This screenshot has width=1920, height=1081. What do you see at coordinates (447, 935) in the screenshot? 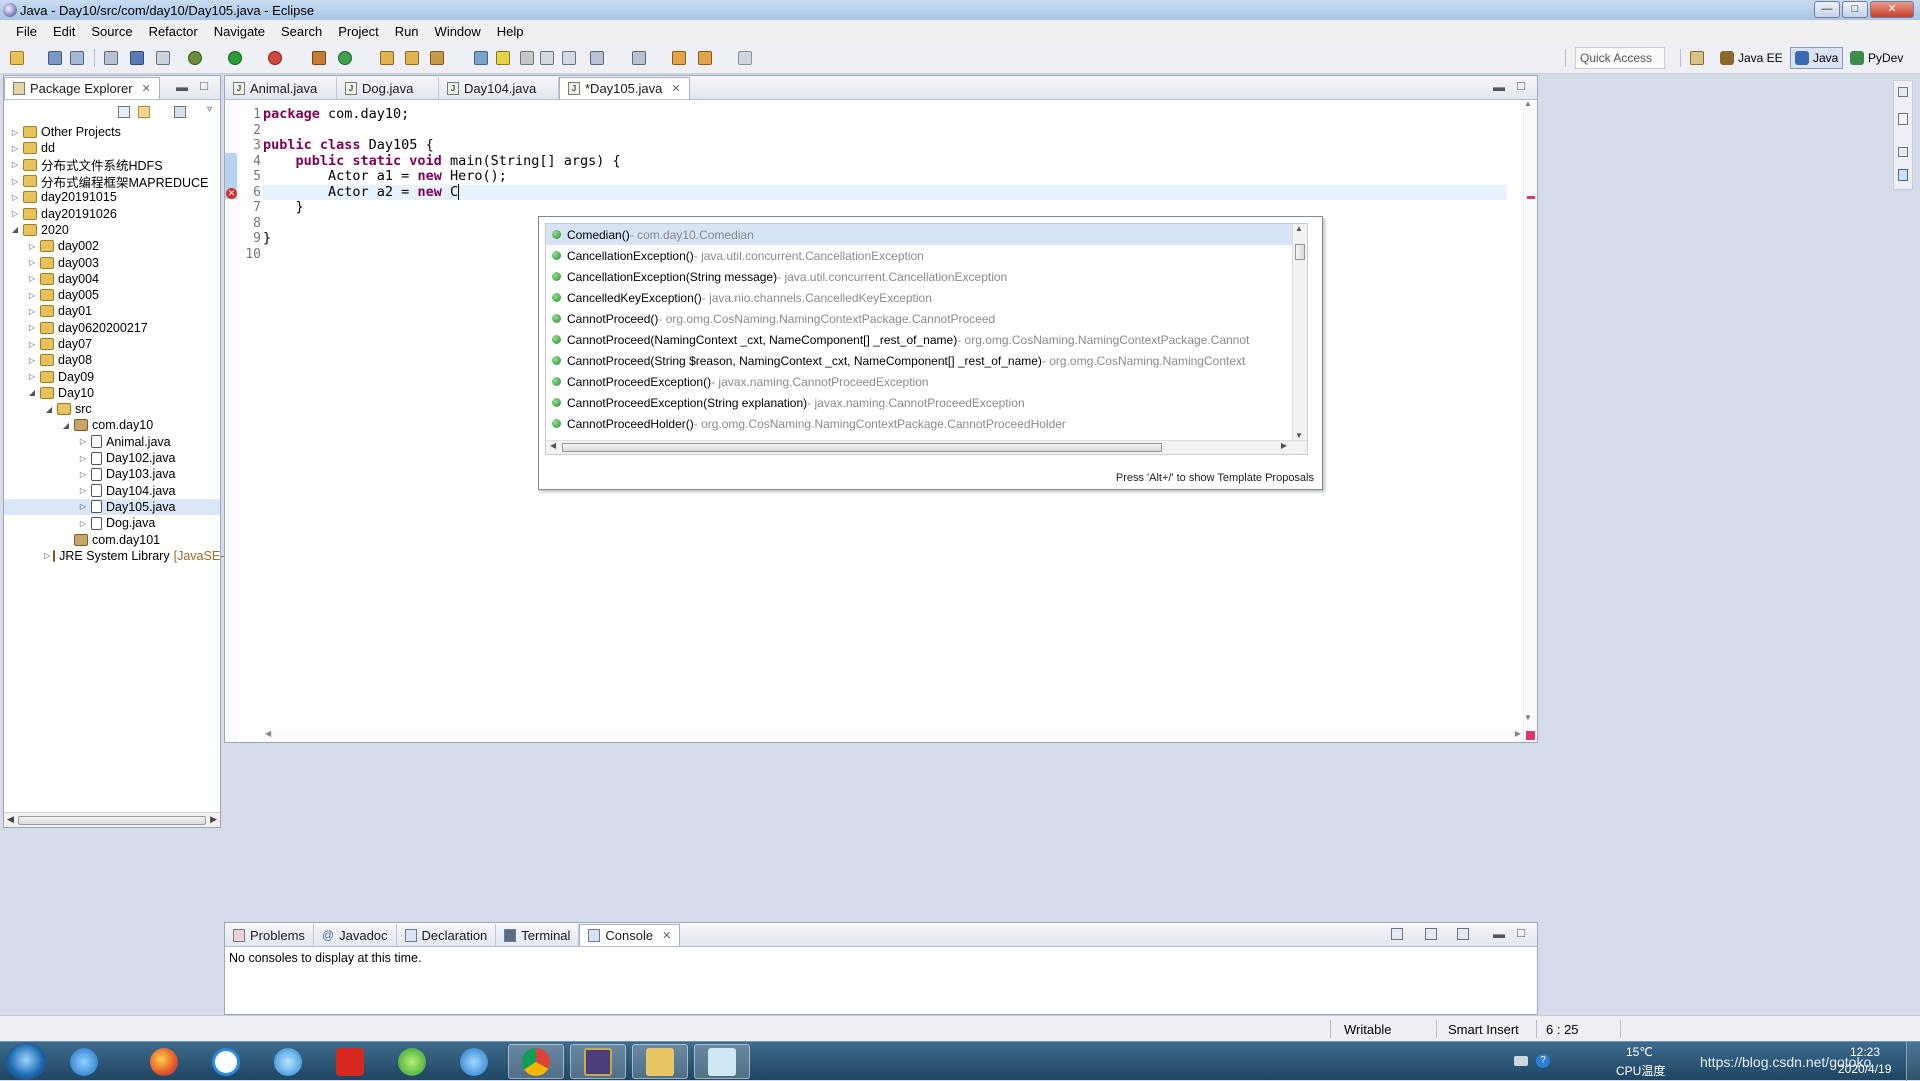
I see `tab-declaration: Declaration` at bounding box center [447, 935].